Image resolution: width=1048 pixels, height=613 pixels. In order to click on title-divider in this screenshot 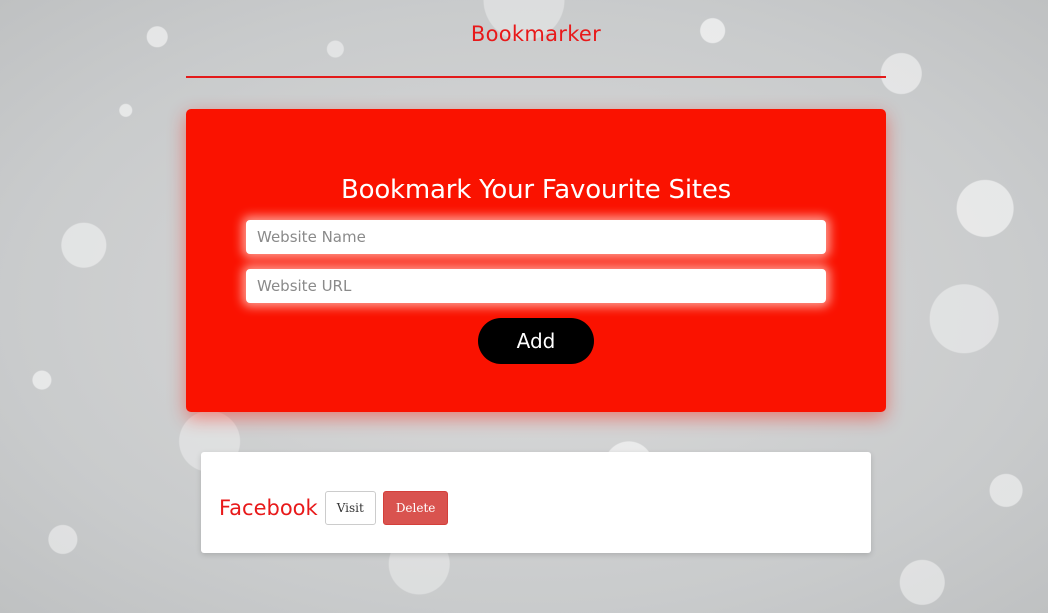, I will do `click(536, 77)`.